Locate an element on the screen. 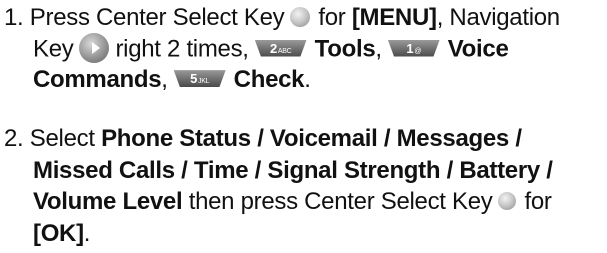 Image resolution: width=607 pixels, height=253 pixels. keypad-1-icon: 1@ is located at coordinates (413, 48).